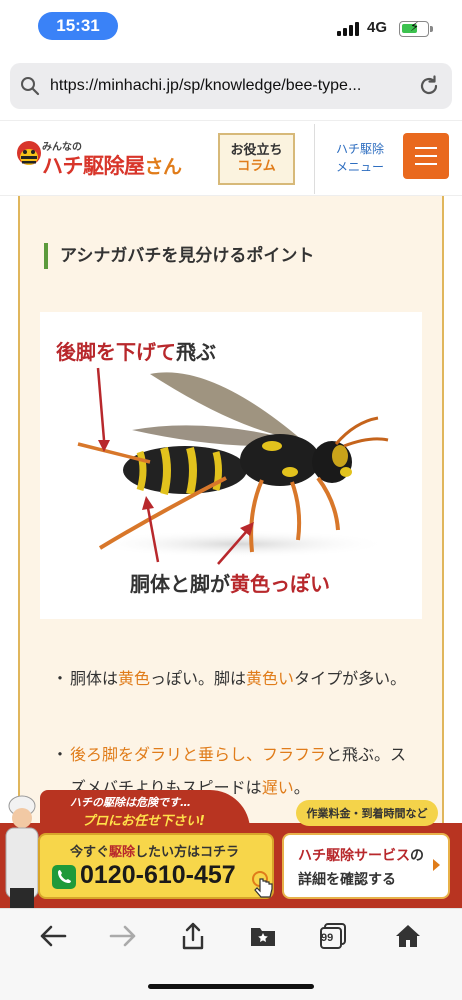 This screenshot has width=462, height=1000. What do you see at coordinates (416, 28) in the screenshot?
I see `battery-icon: ⚡` at bounding box center [416, 28].